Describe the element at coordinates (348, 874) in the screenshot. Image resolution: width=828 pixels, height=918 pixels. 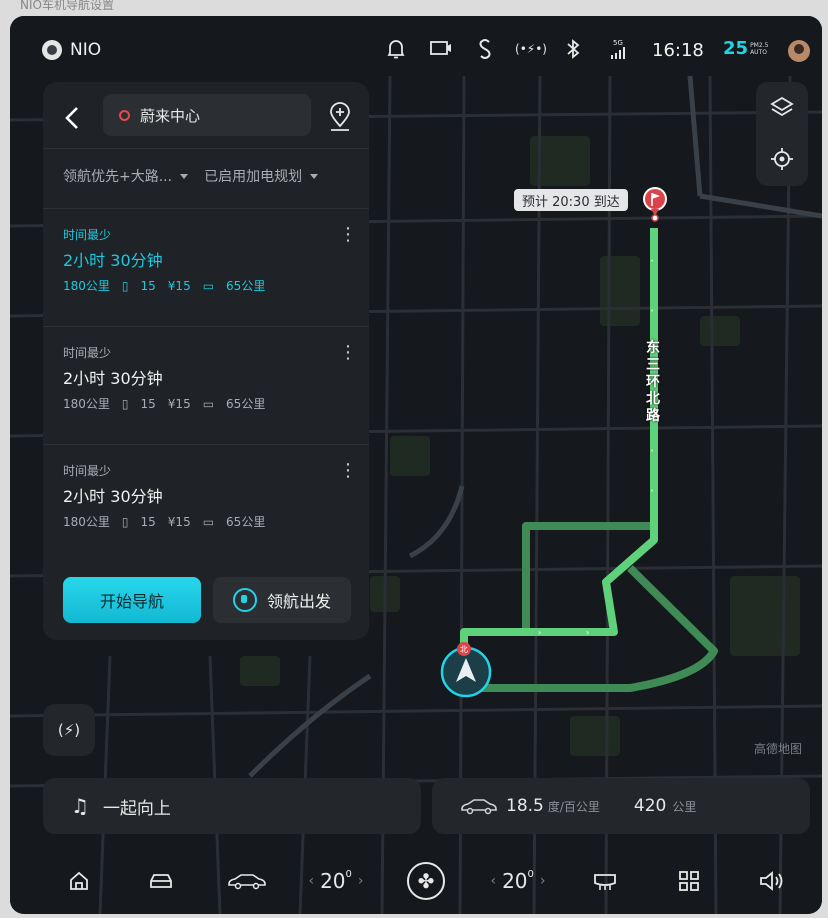
I see `driver-temp-decimal: 0` at that location.